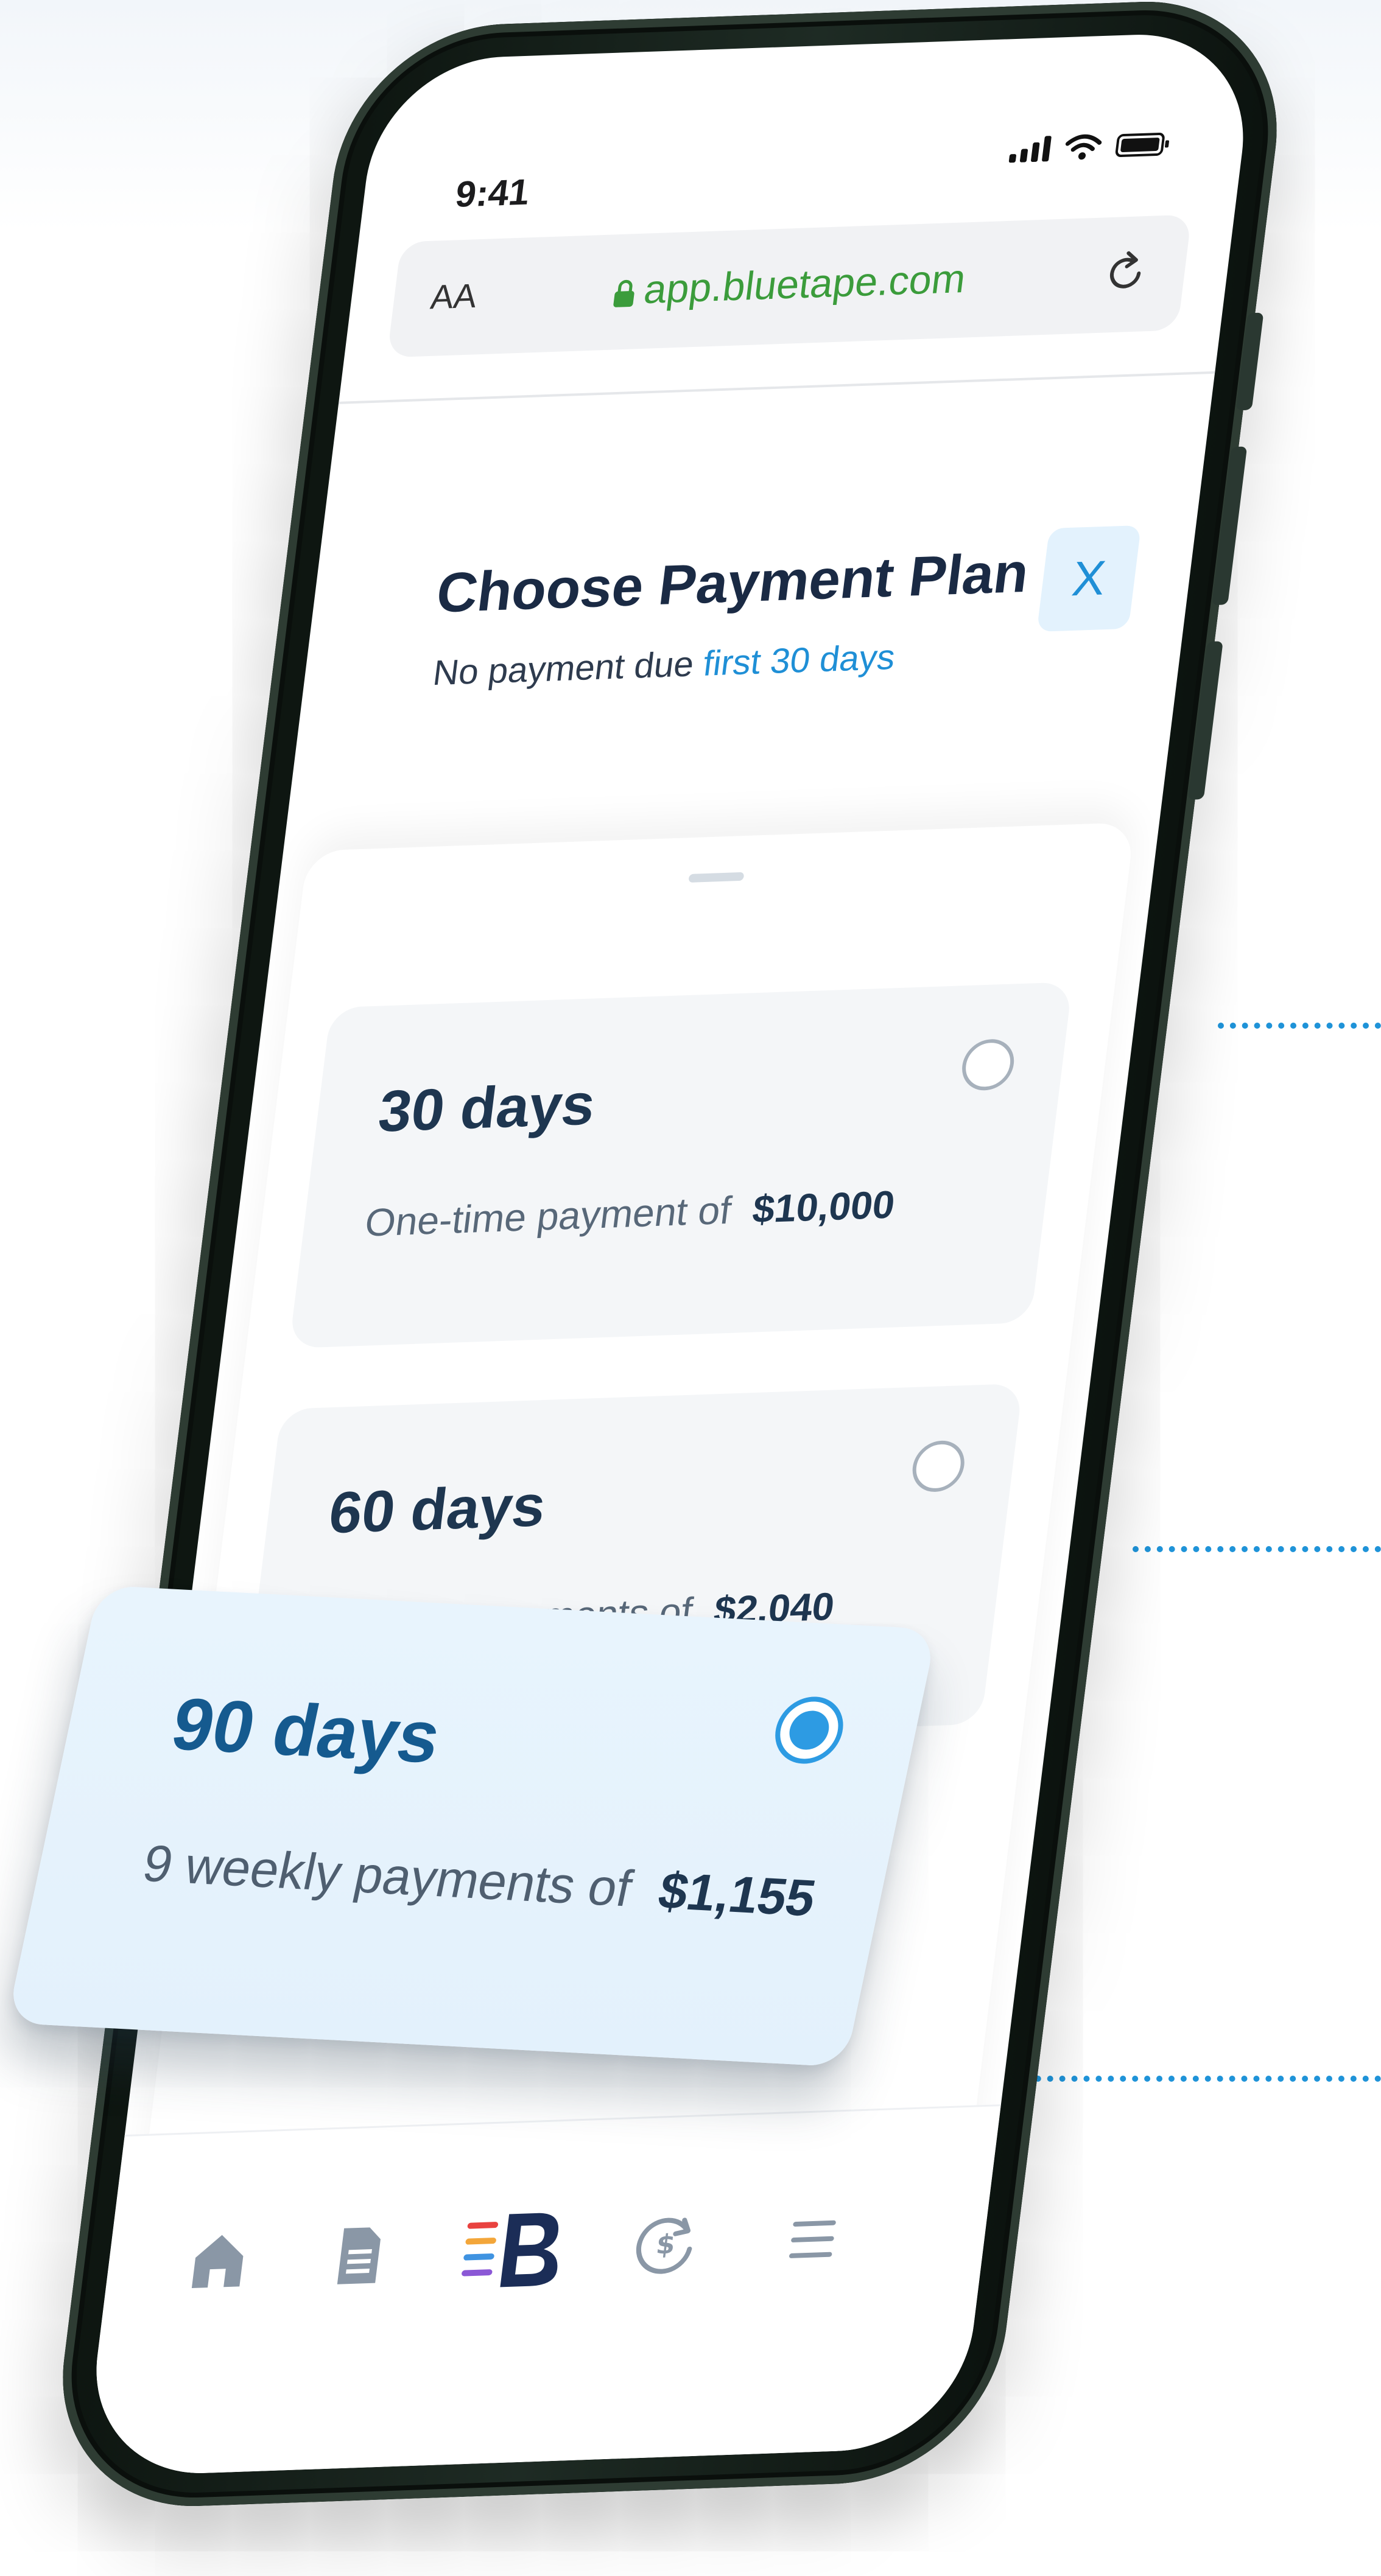  Describe the element at coordinates (1190, 2079) in the screenshot. I see `connector-line-90-days` at that location.